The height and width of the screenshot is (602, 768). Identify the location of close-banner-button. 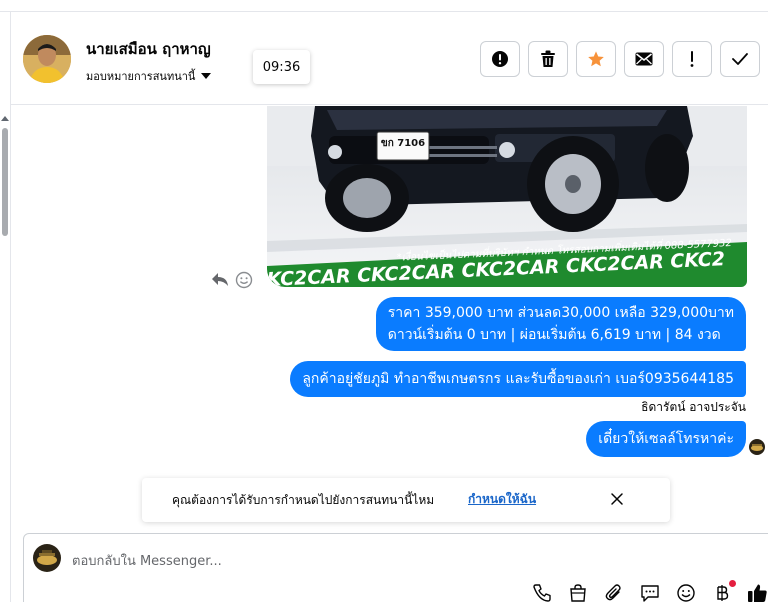
(617, 500).